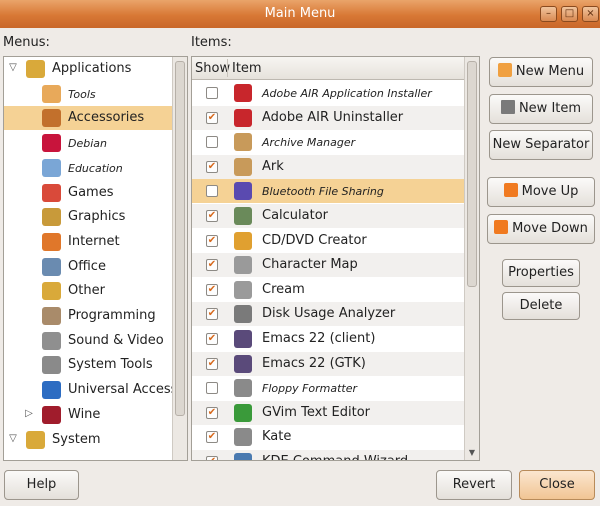 The width and height of the screenshot is (600, 506). Describe the element at coordinates (247, 68) in the screenshot. I see `column-item: Item` at that location.